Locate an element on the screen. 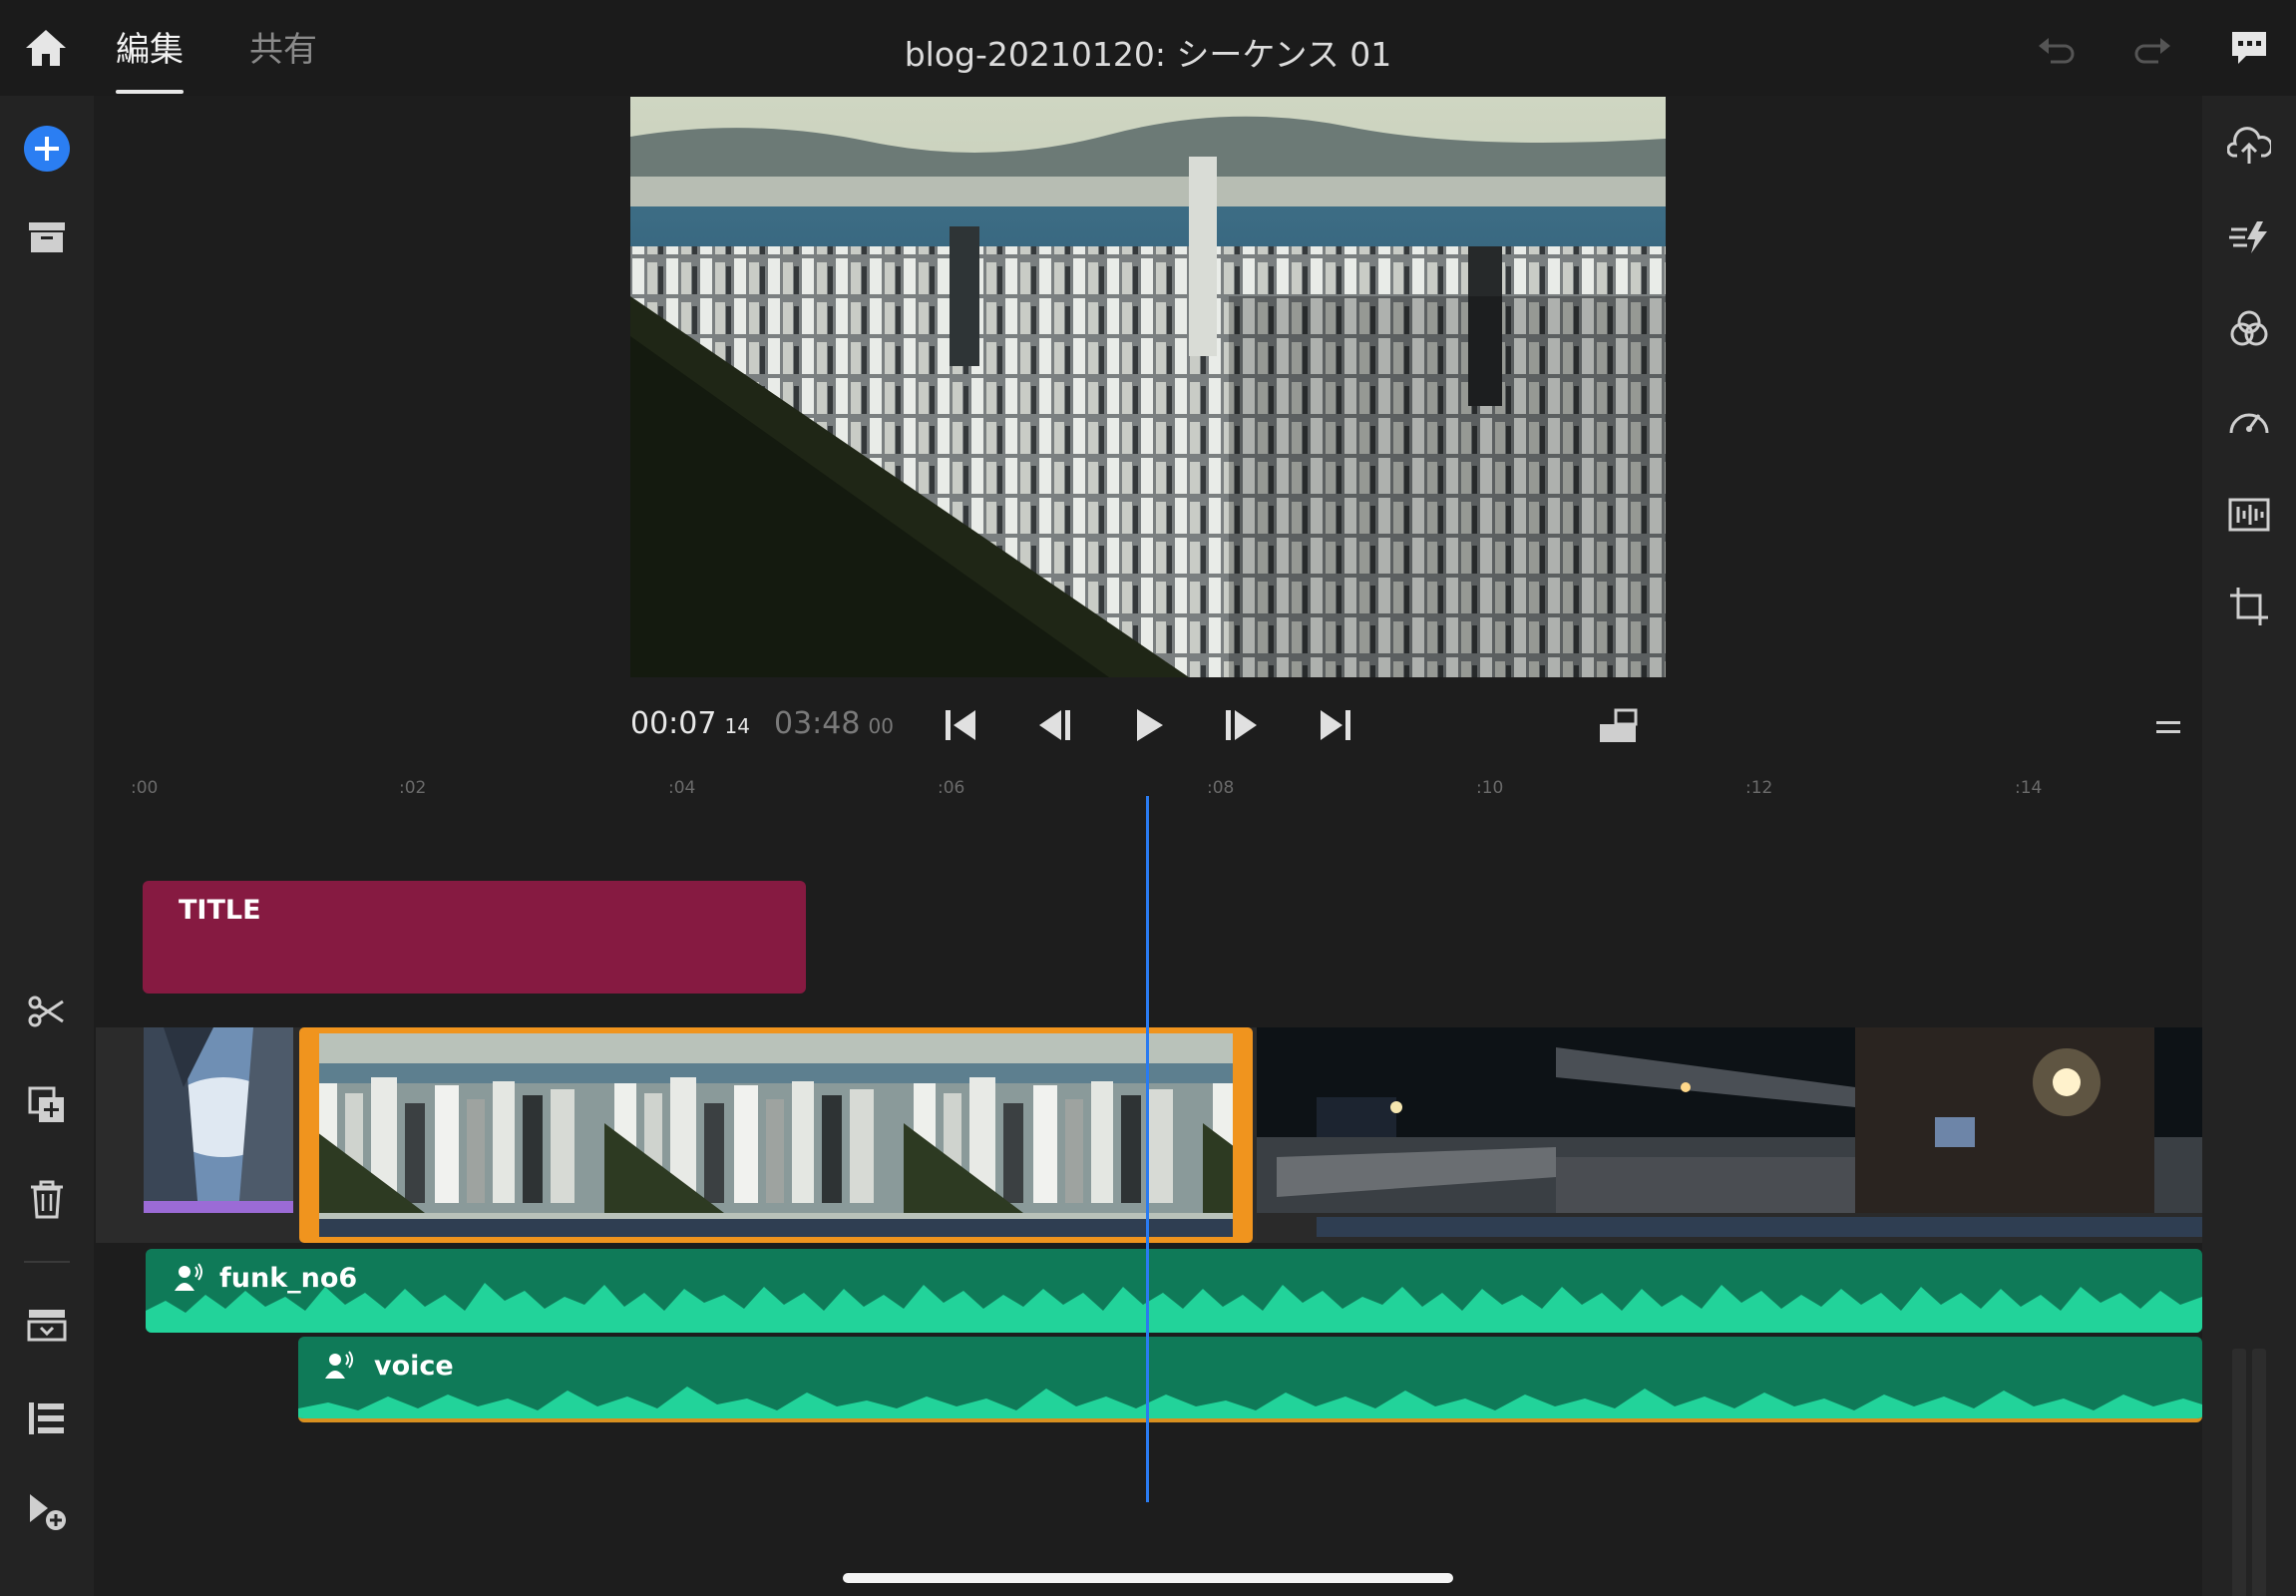 Image resolution: width=2296 pixels, height=1596 pixels. left-toolbar is located at coordinates (47, 846).